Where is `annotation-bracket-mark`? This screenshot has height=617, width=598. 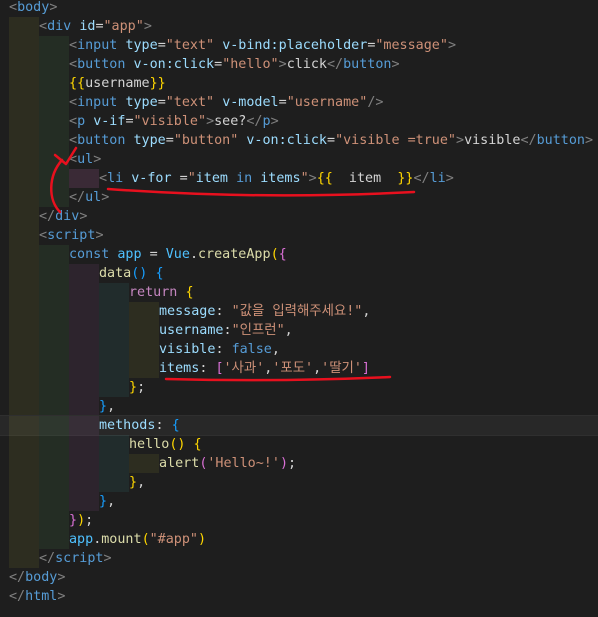 annotation-bracket-mark is located at coordinates (57, 186).